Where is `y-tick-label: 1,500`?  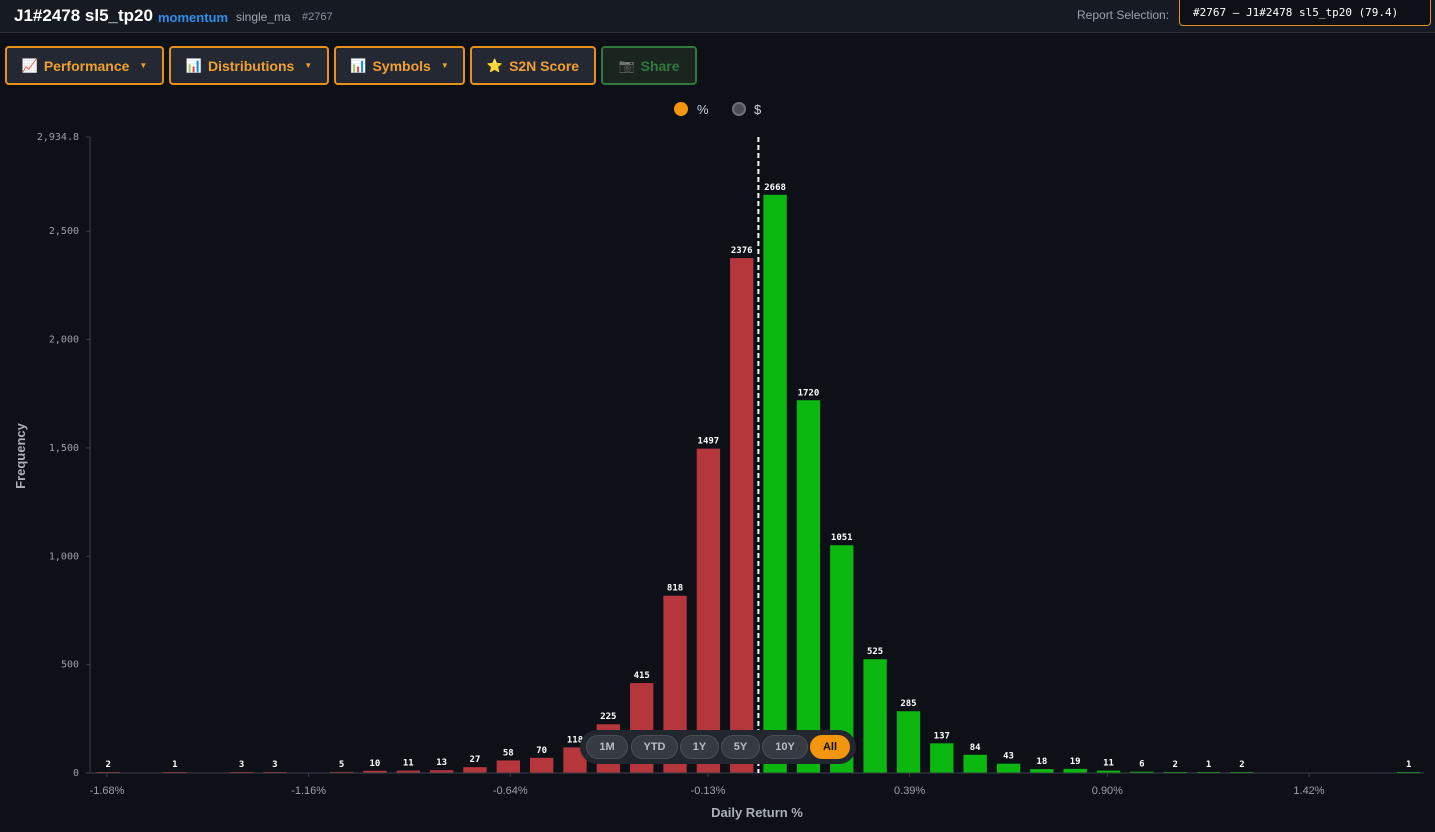
y-tick-label: 1,500 is located at coordinates (64, 448).